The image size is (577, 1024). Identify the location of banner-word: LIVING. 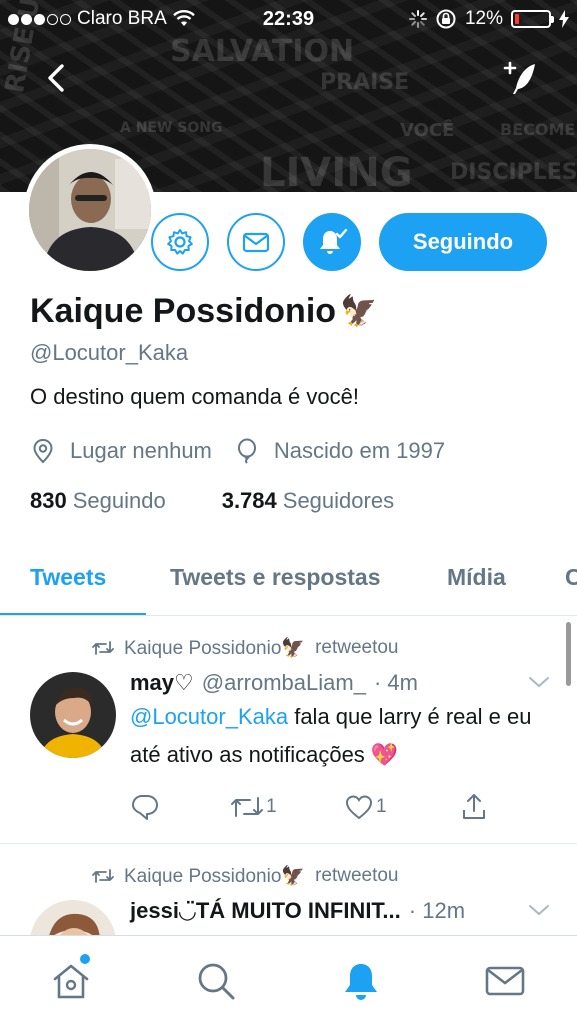
(336, 171).